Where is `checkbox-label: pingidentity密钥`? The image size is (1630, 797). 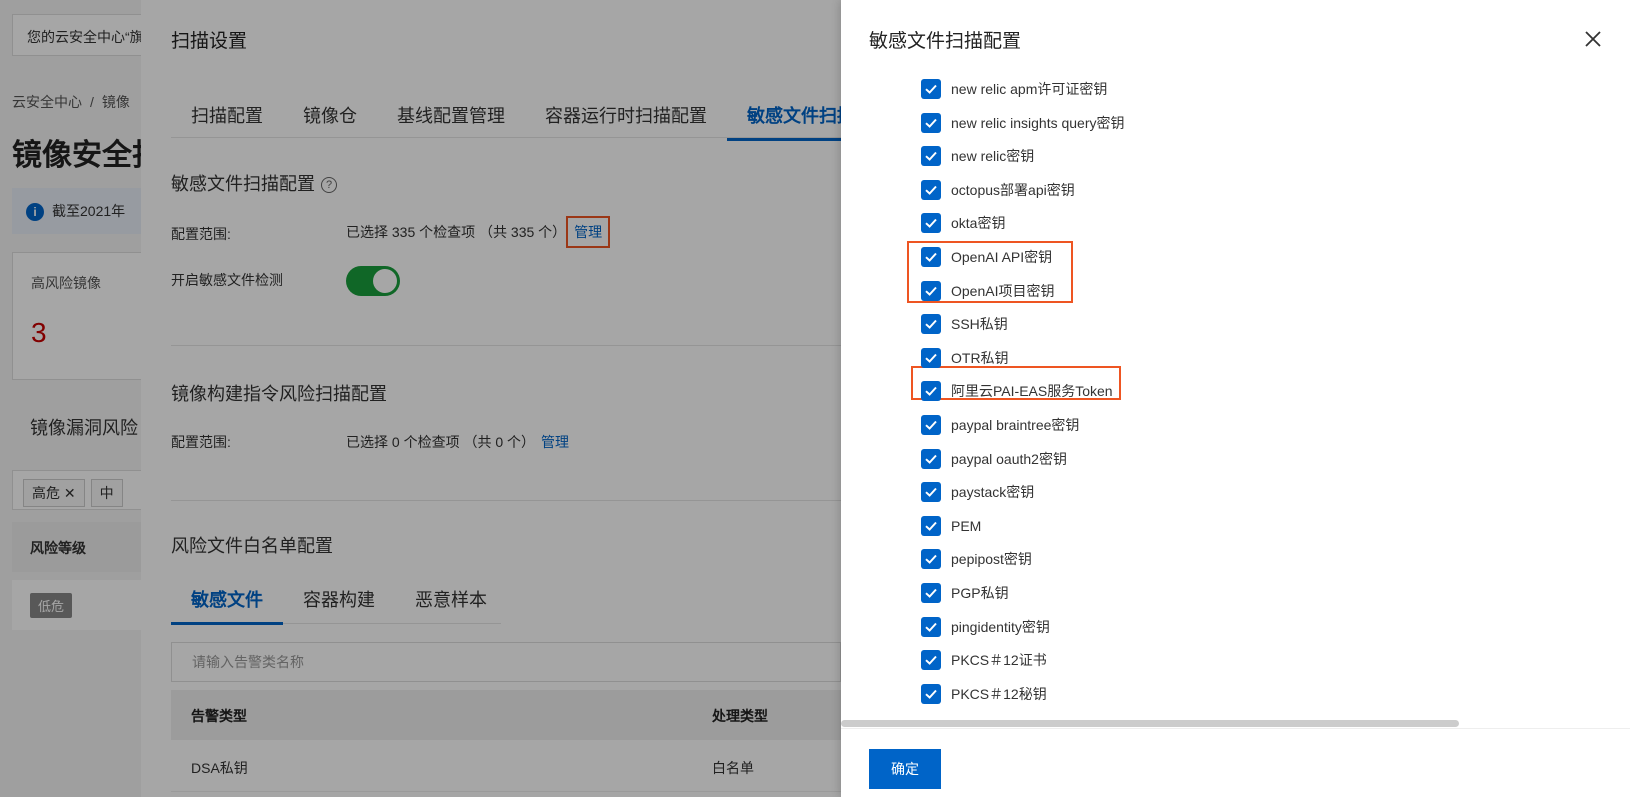 checkbox-label: pingidentity密钥 is located at coordinates (1000, 626).